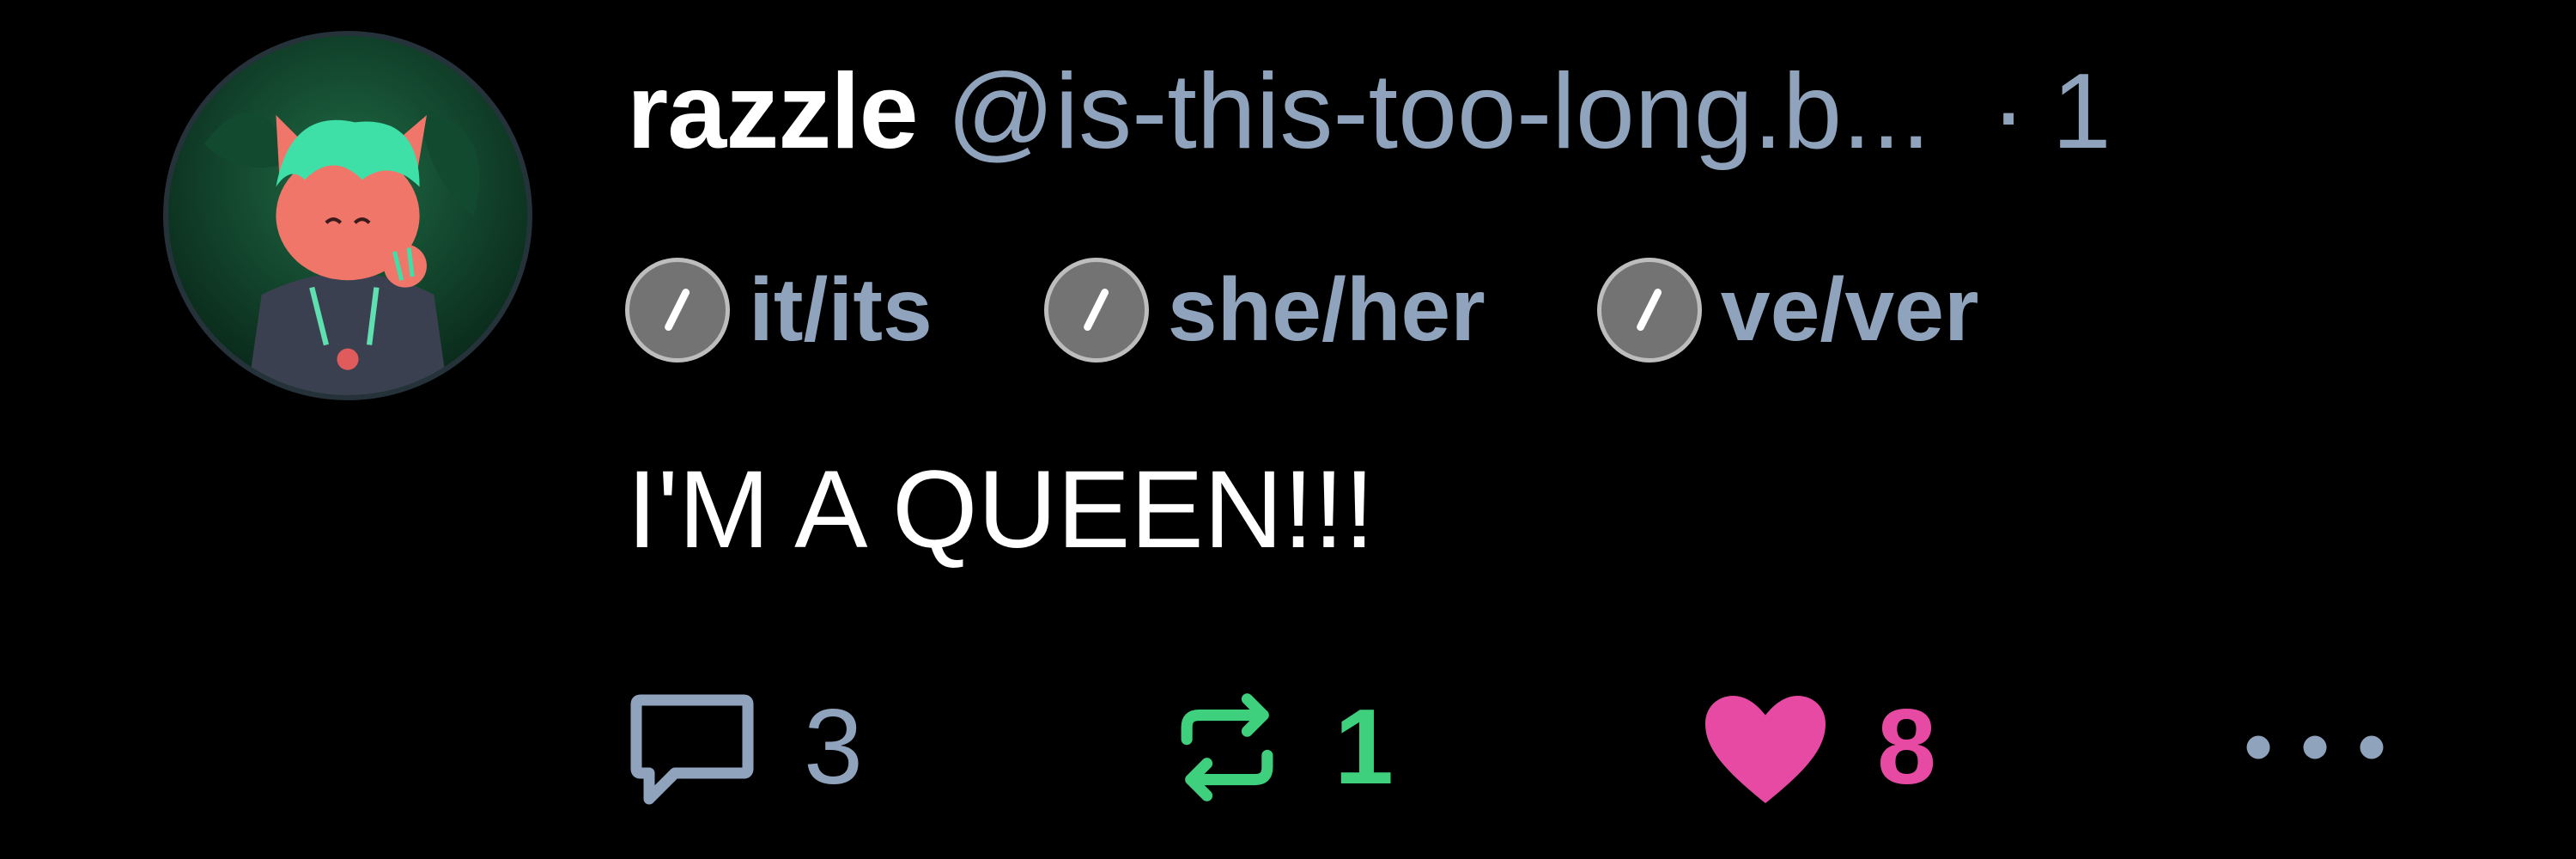 This screenshot has height=859, width=2576. What do you see at coordinates (2082, 112) in the screenshot?
I see `post-timestamp: 1` at bounding box center [2082, 112].